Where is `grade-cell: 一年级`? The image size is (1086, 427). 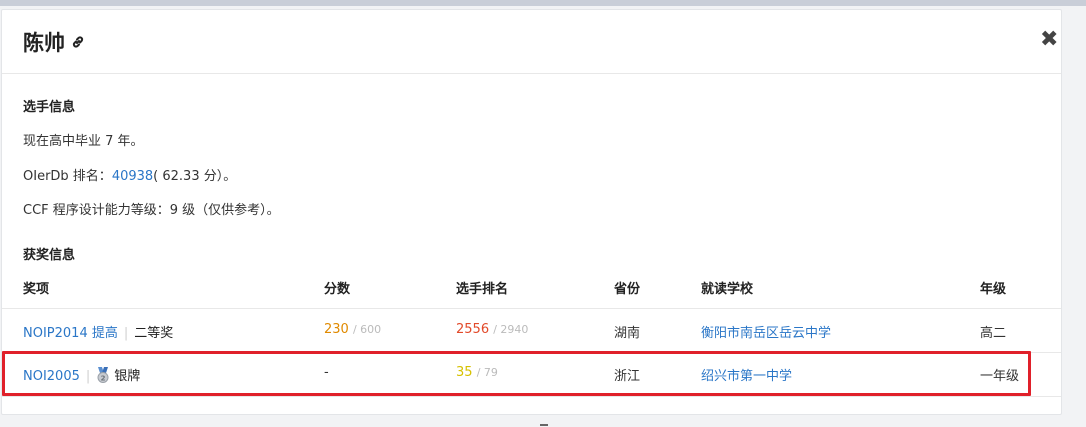 grade-cell: 一年级 is located at coordinates (1000, 376).